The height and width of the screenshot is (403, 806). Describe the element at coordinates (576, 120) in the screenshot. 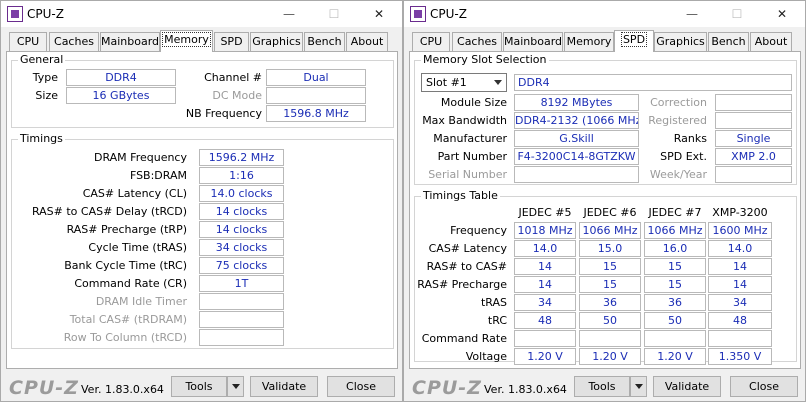

I see `max-bandwidth-value: DDR4-2132 (1066 MHz)` at that location.